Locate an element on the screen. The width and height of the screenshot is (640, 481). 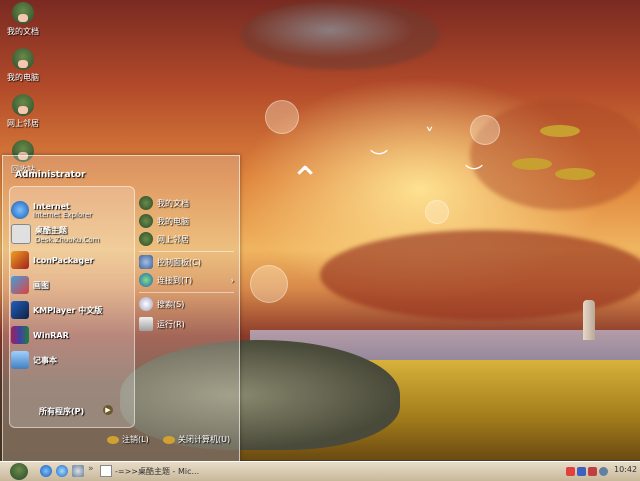
start-menu-user-name: Administrator is located at coordinates (50, 175).